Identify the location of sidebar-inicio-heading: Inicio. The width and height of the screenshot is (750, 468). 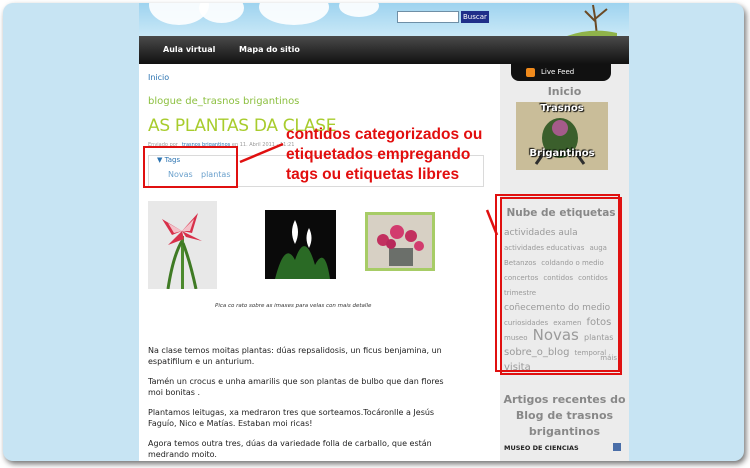
(564, 91).